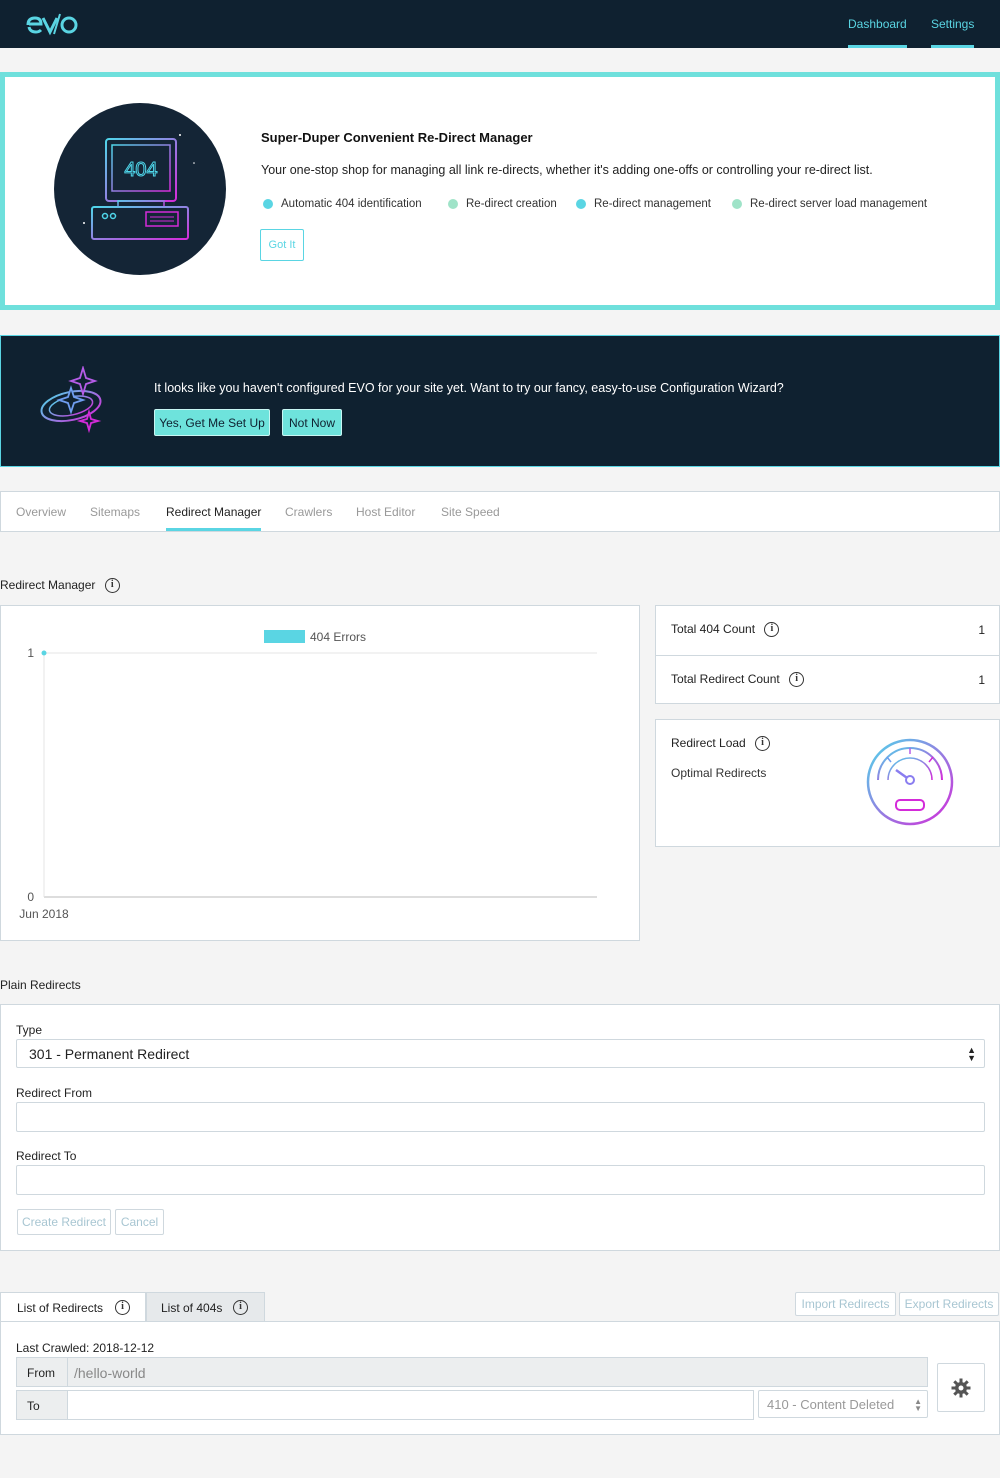 The height and width of the screenshot is (1478, 1000). What do you see at coordinates (140, 170) in the screenshot?
I see `badge-404-text: 404` at bounding box center [140, 170].